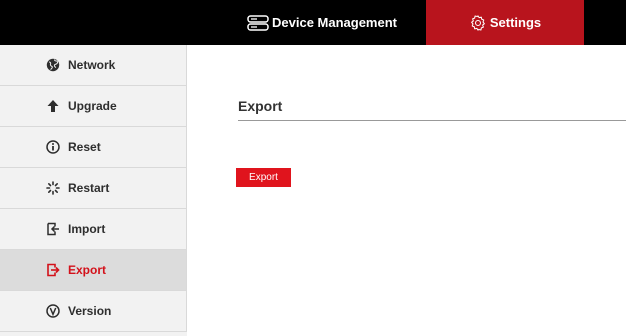  I want to click on title-divider, so click(432, 120).